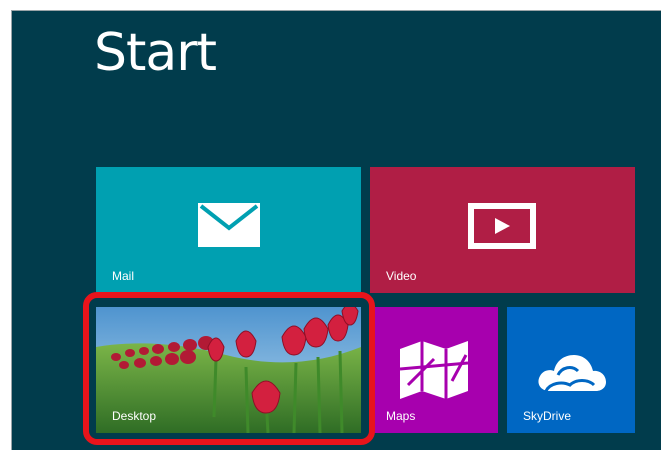 The height and width of the screenshot is (450, 661). I want to click on video-icon, so click(502, 226).